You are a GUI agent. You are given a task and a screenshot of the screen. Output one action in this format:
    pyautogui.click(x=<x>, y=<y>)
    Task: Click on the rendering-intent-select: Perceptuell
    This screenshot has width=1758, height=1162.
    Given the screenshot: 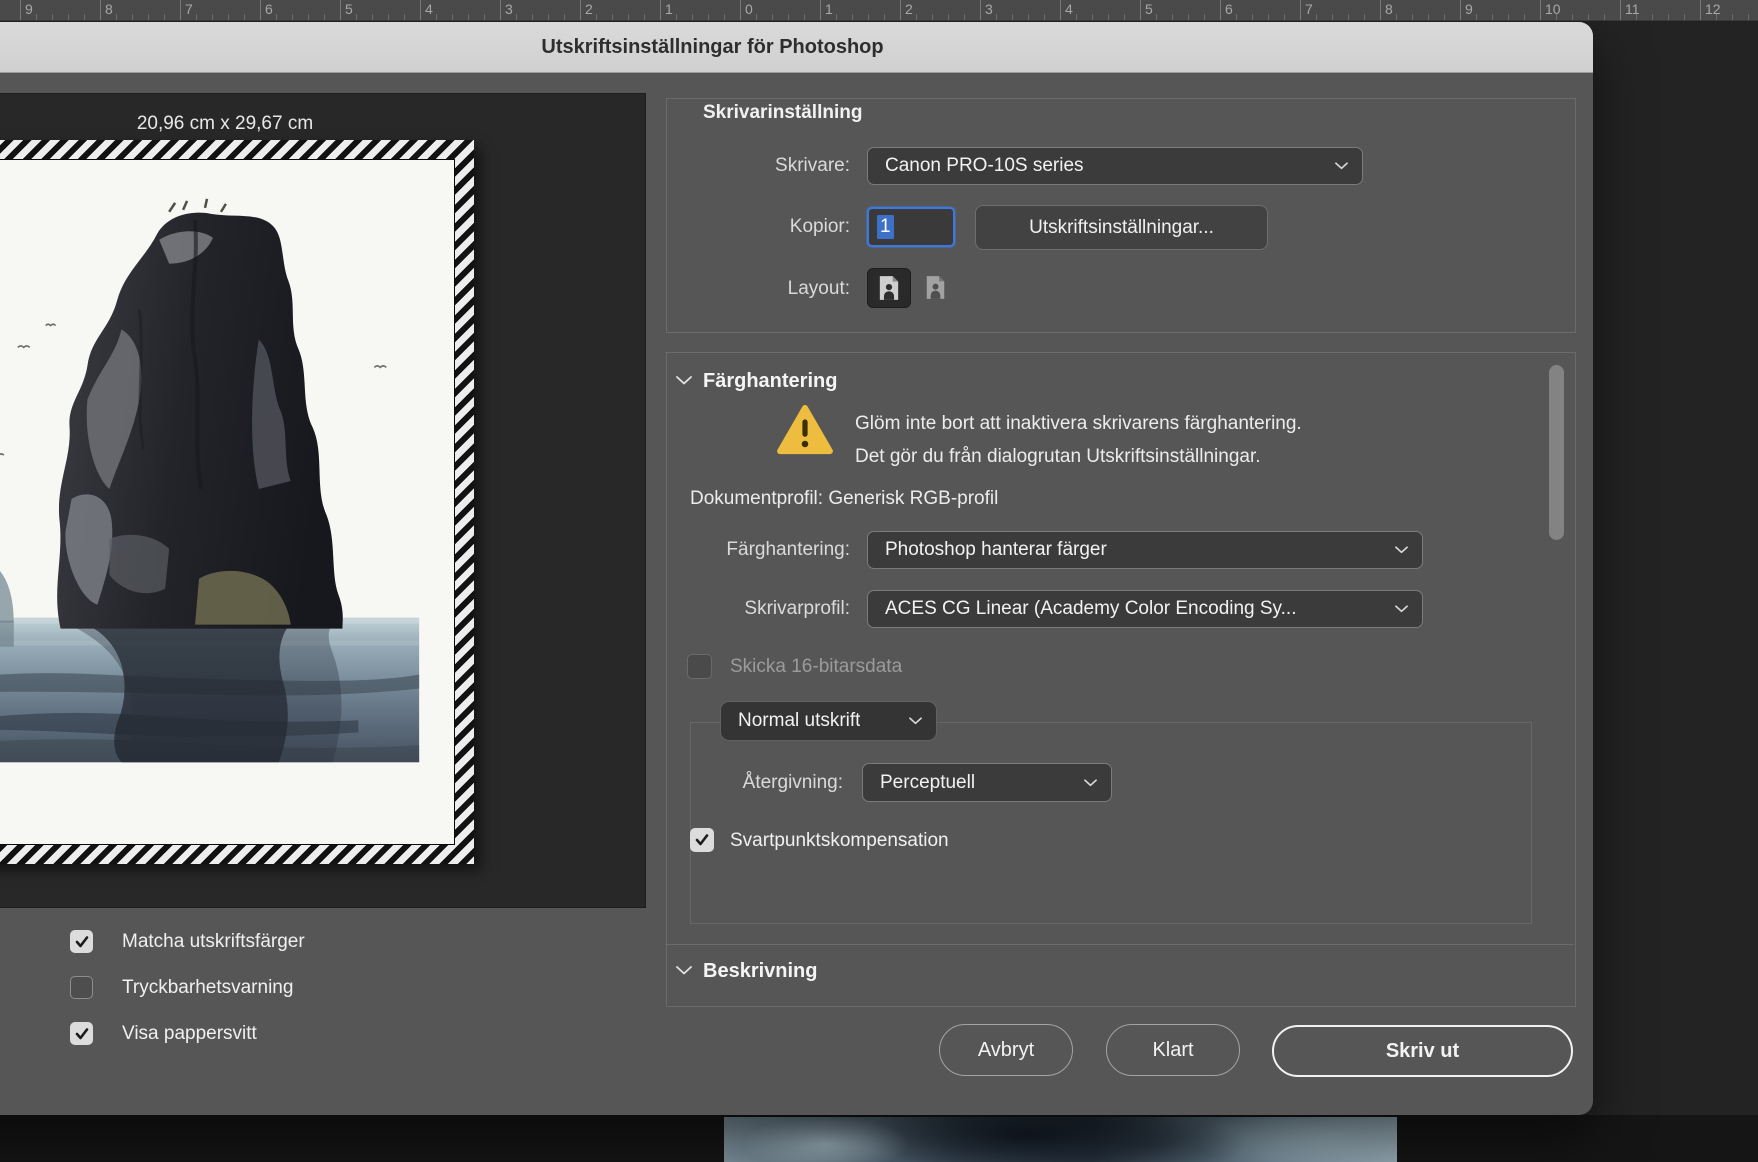 What is the action you would take?
    pyautogui.click(x=987, y=782)
    